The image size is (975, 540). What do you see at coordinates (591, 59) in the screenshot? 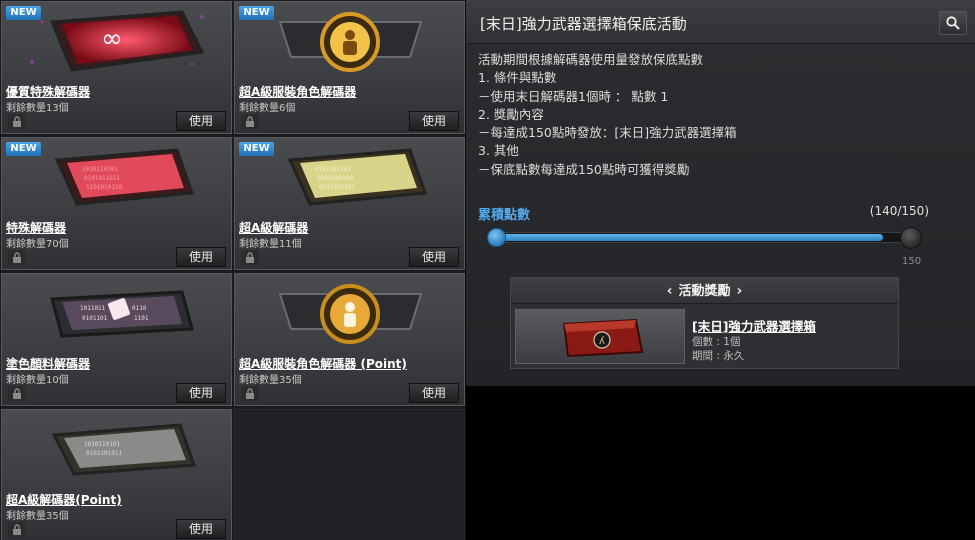
I see `description-line: 活動期間根據解碼器使用量發放保底點數` at bounding box center [591, 59].